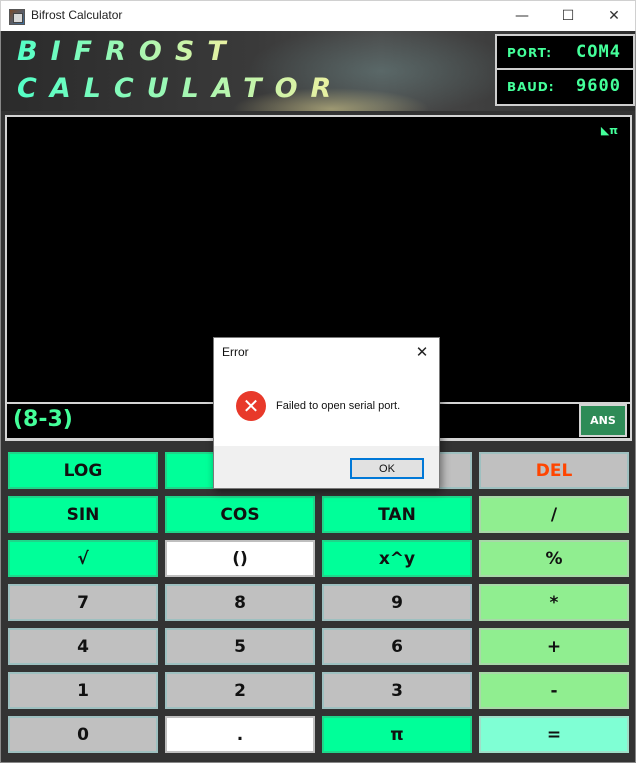 Image resolution: width=636 pixels, height=763 pixels. I want to click on port-label: PORT:, so click(530, 53).